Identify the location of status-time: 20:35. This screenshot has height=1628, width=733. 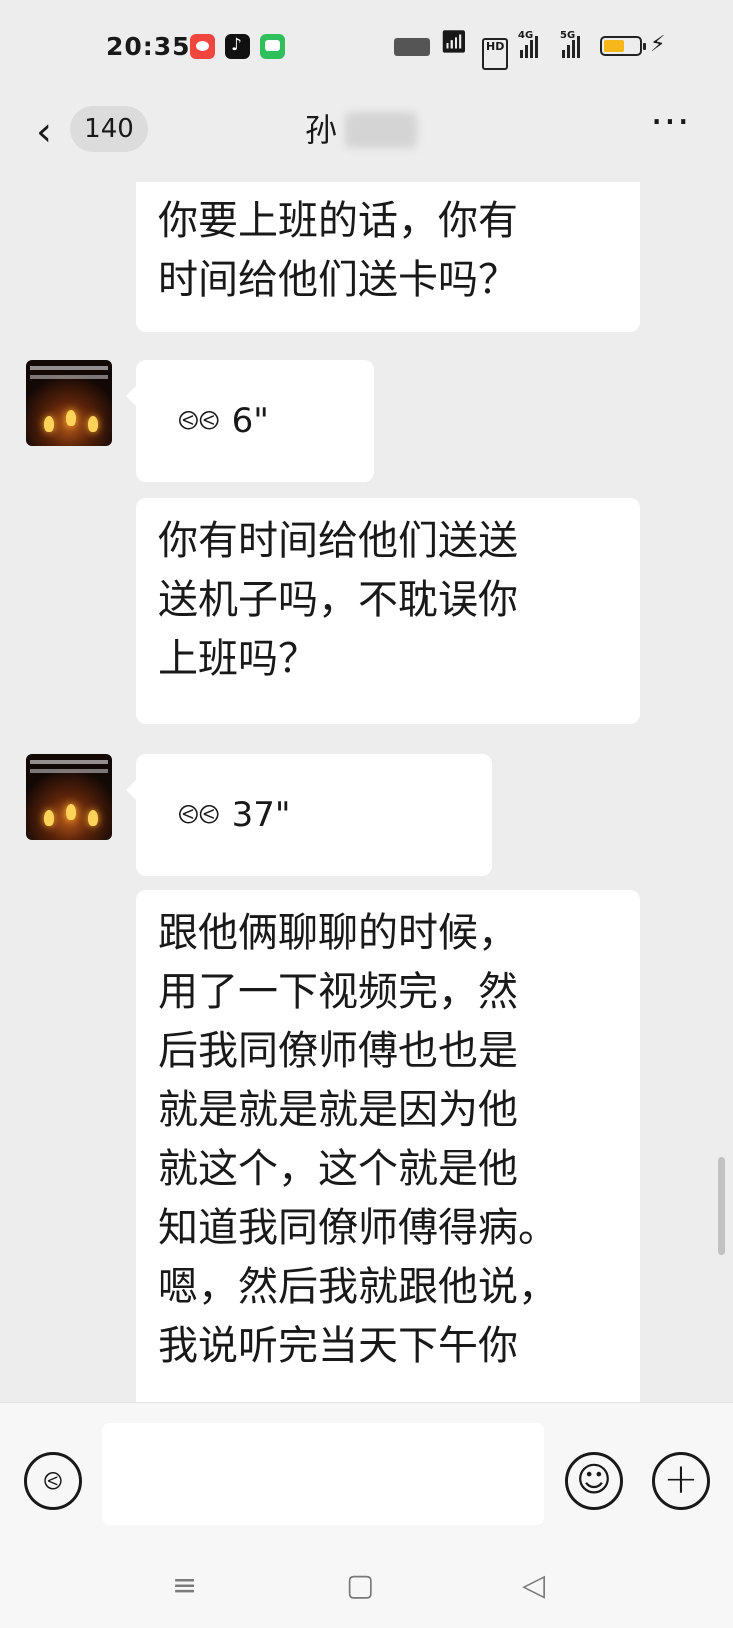
(148, 46).